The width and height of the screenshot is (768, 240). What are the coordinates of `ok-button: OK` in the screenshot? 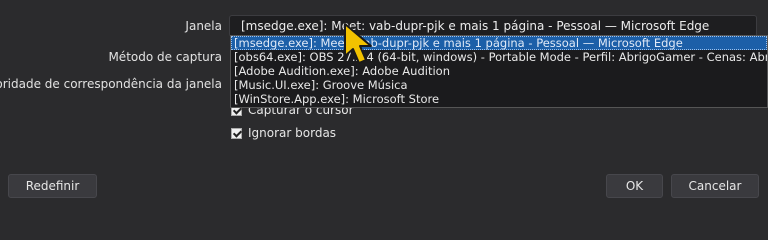 It's located at (634, 186).